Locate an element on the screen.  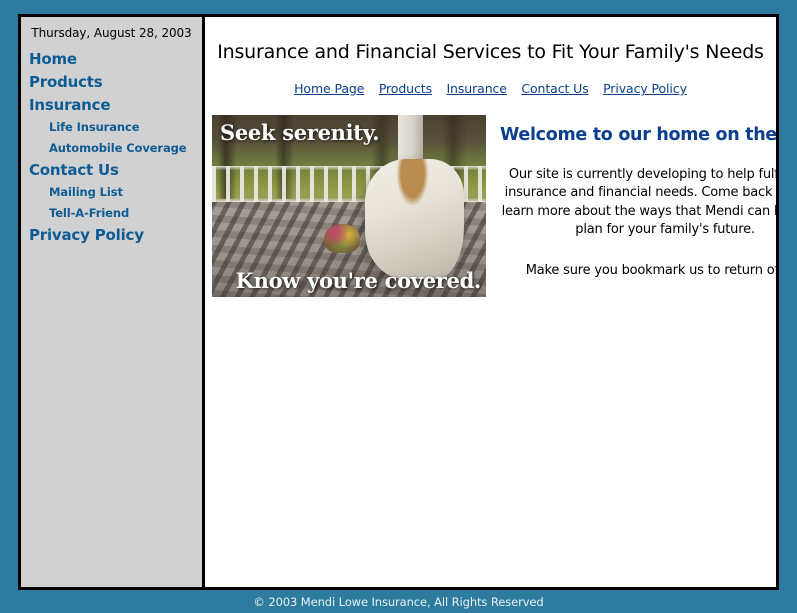
photo-caption-top: Seek serenity. is located at coordinates (300, 132).